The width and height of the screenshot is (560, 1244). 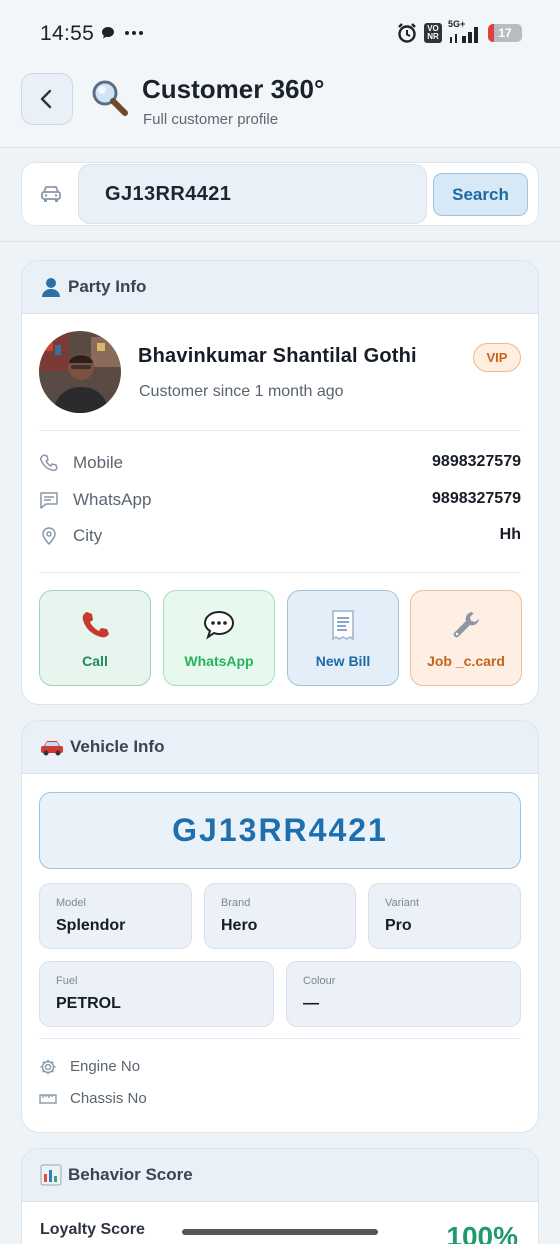 I want to click on status-bar: 14:55 VO NR 5G+ 17, so click(x=280, y=33).